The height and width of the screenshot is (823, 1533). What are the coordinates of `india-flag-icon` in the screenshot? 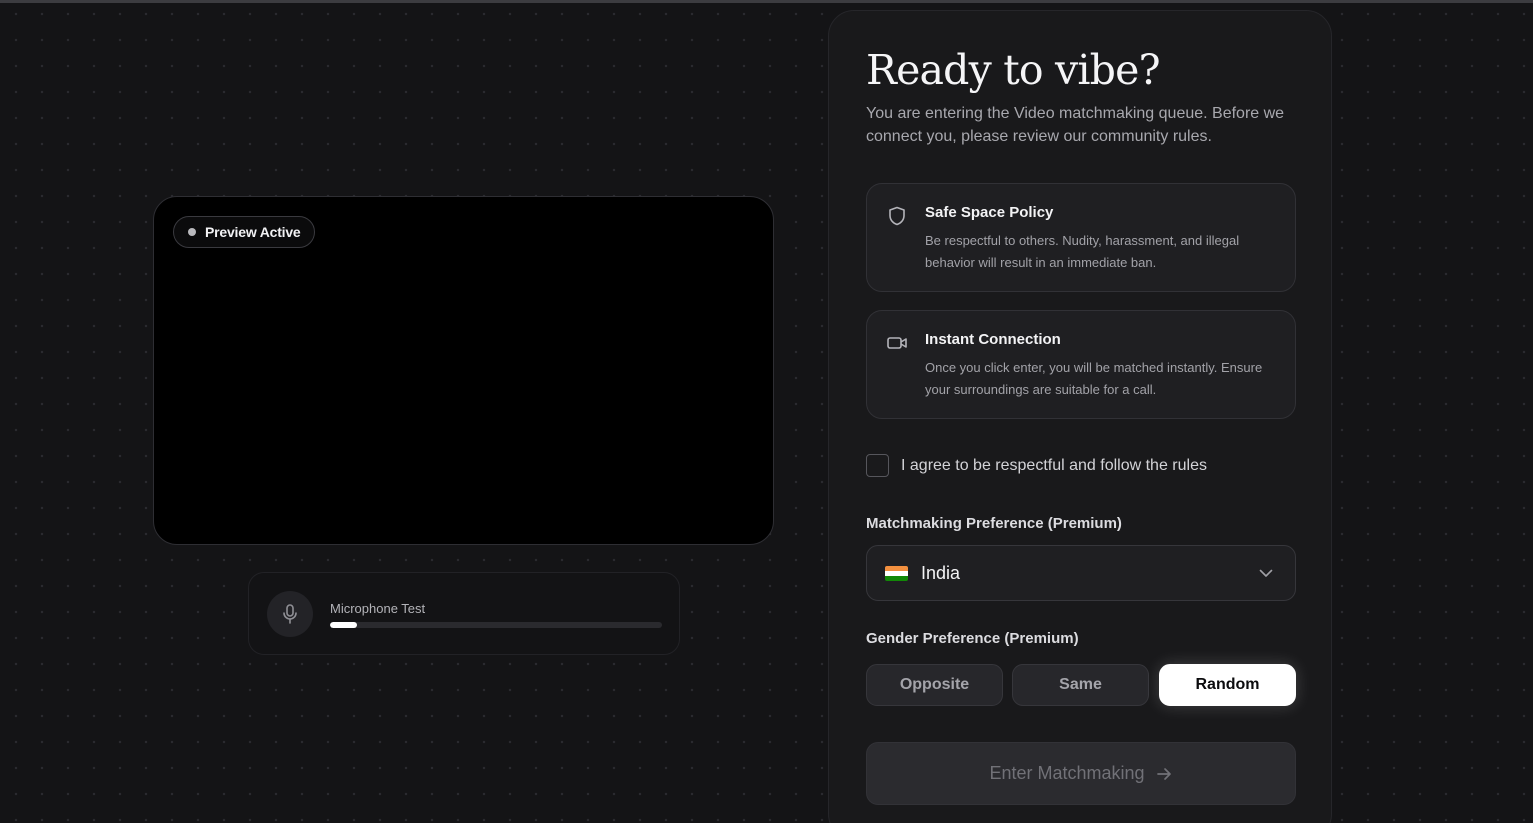 It's located at (896, 573).